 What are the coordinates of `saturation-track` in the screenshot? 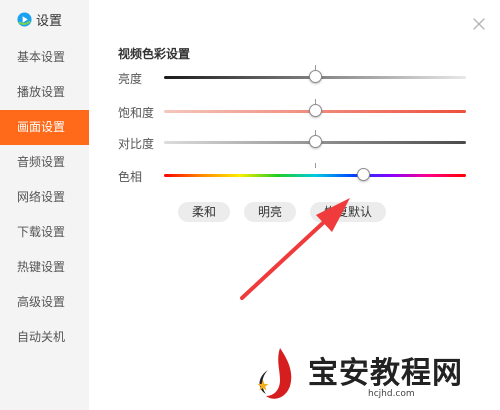 It's located at (315, 108).